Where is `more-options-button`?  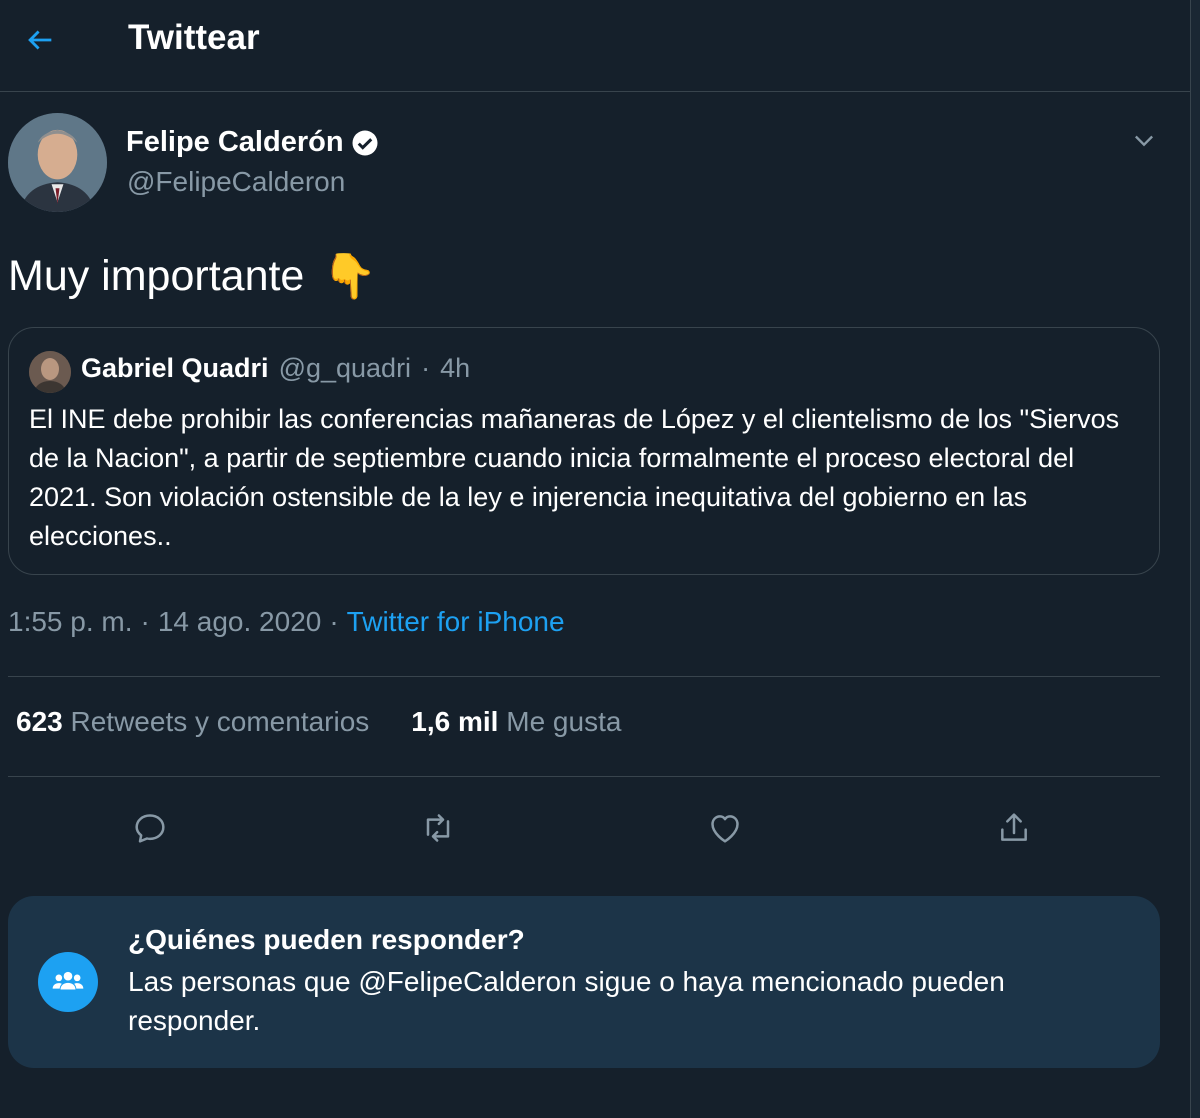
more-options-button is located at coordinates (1144, 140).